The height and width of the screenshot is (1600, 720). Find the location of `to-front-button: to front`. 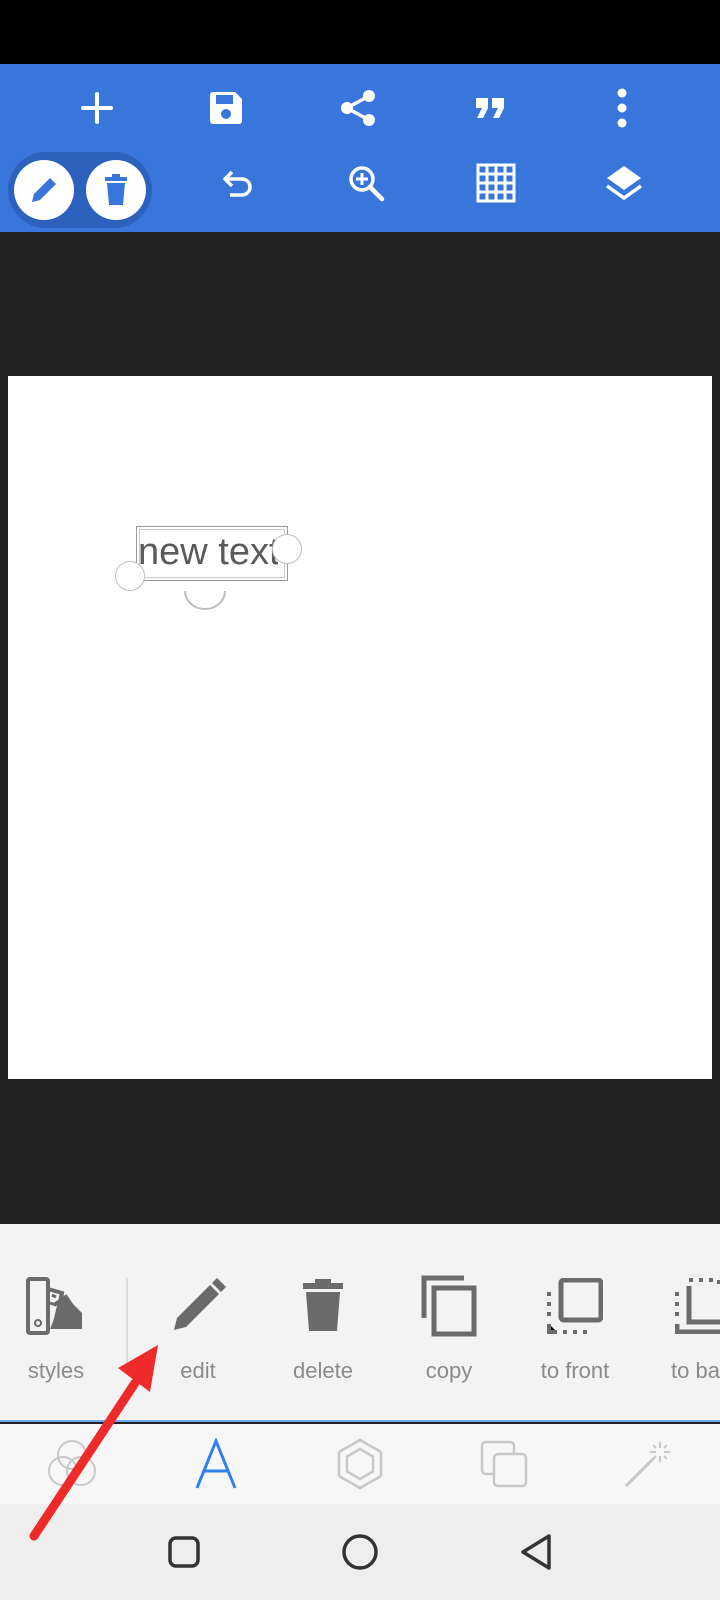

to-front-button: to front is located at coordinates (575, 1331).